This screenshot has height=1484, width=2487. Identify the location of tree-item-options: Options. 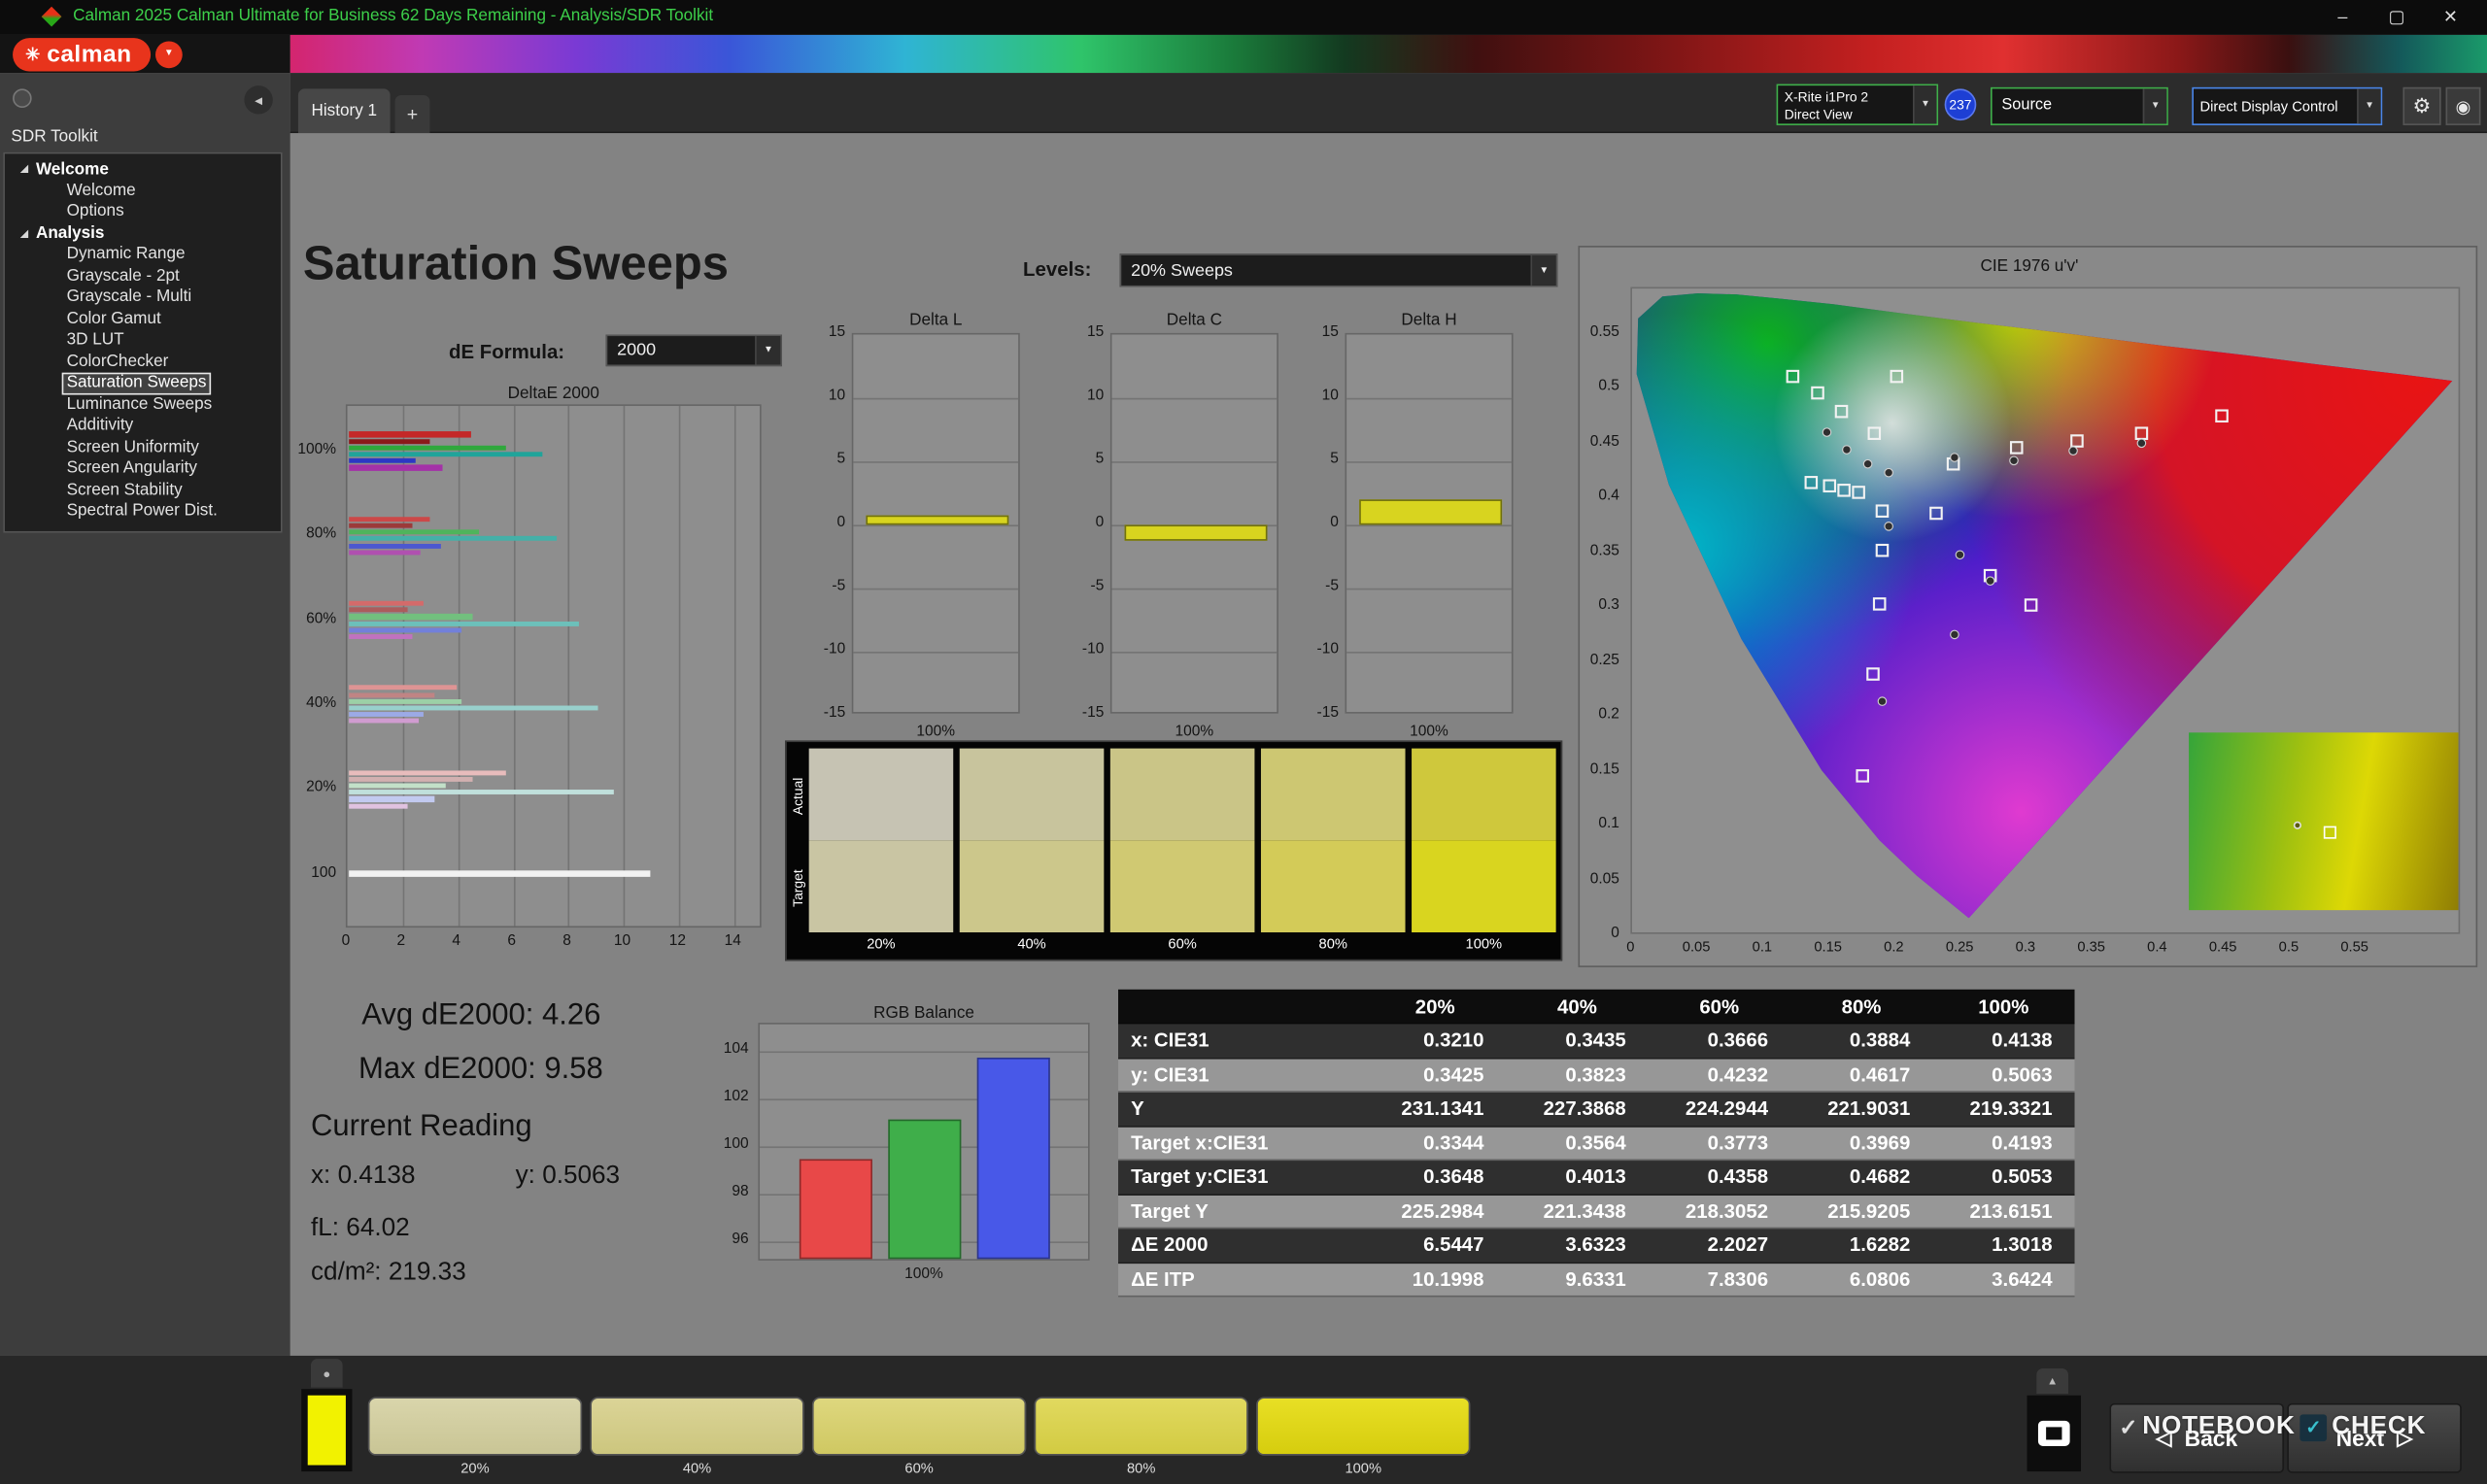
(95, 211).